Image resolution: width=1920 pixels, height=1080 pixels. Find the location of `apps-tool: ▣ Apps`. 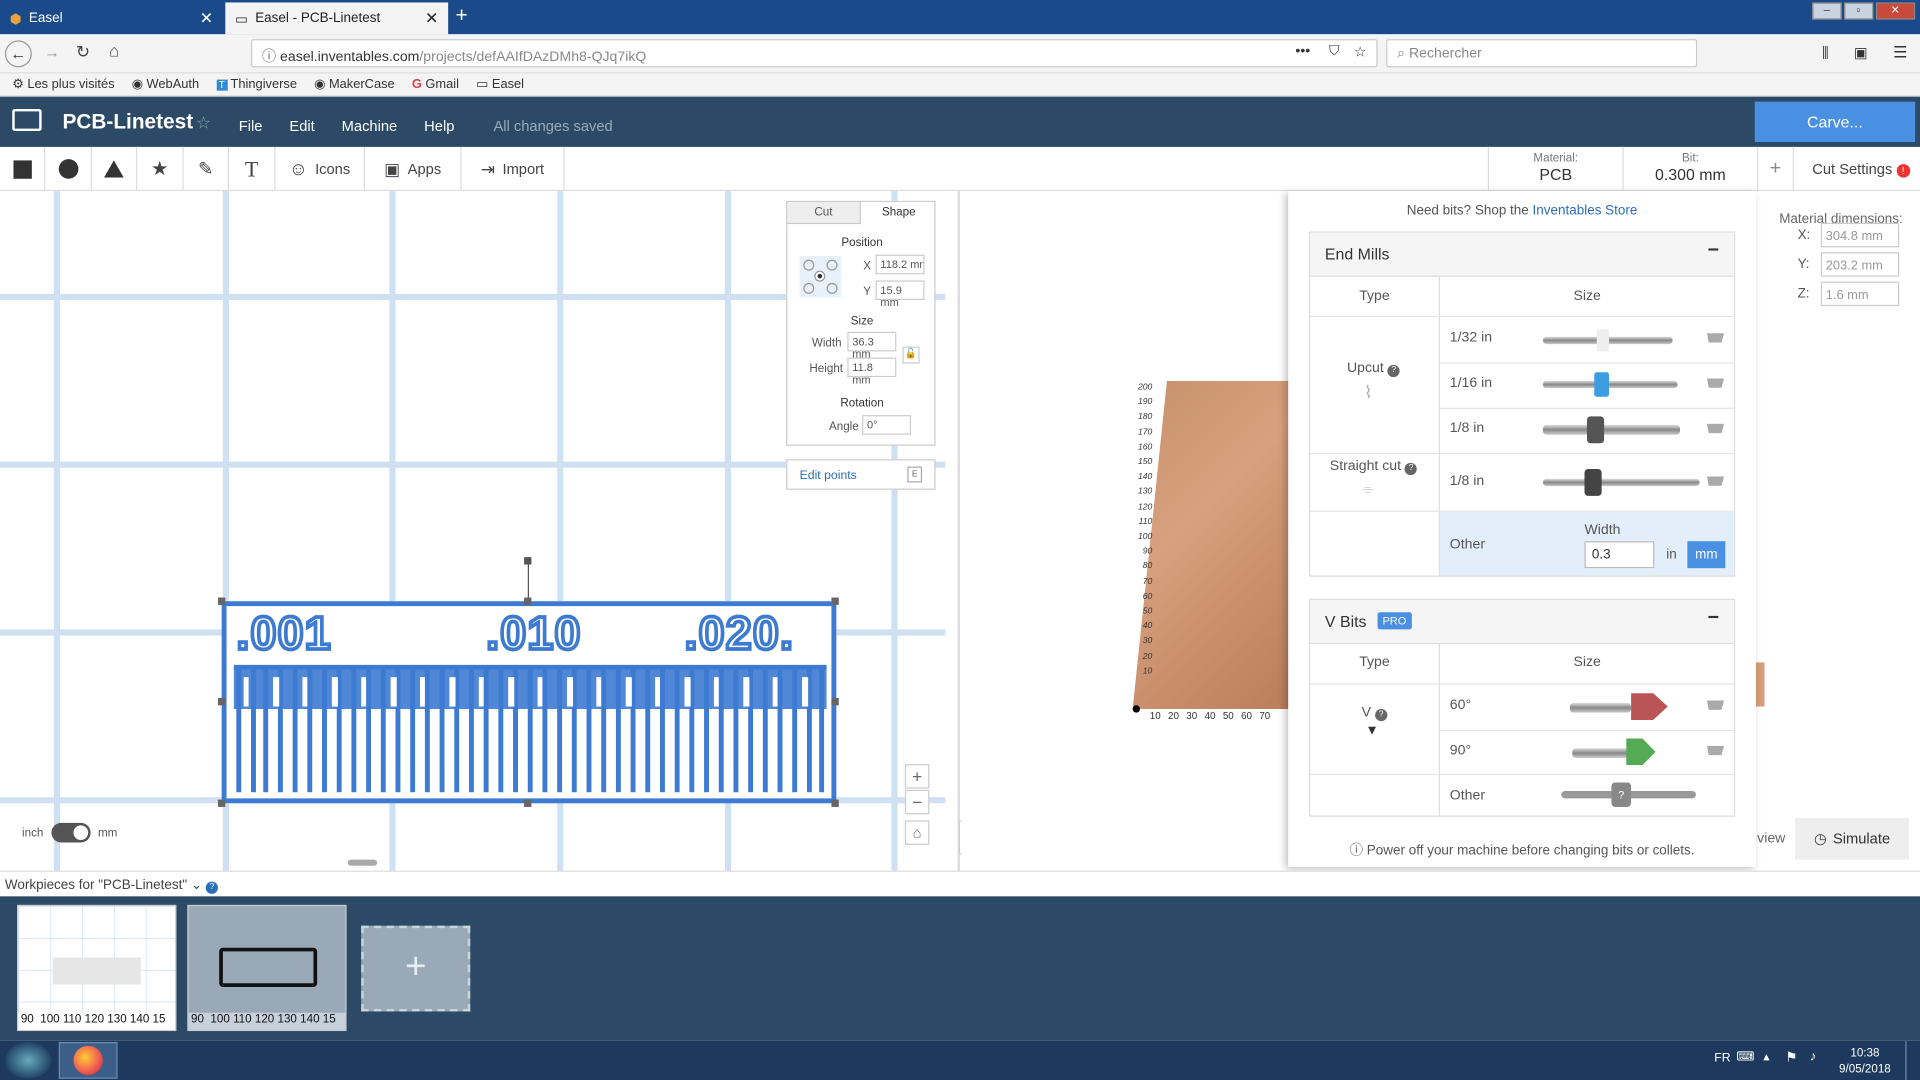

apps-tool: ▣ Apps is located at coordinates (413, 169).